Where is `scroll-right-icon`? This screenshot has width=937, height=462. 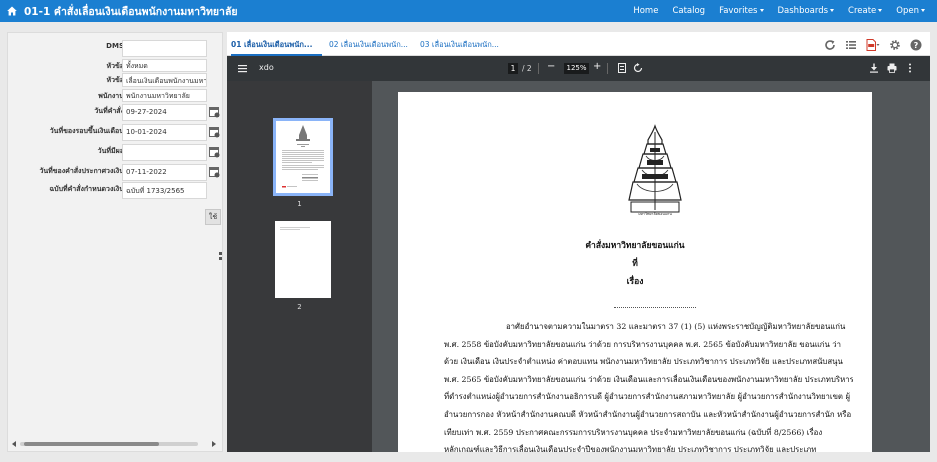 scroll-right-icon is located at coordinates (214, 444).